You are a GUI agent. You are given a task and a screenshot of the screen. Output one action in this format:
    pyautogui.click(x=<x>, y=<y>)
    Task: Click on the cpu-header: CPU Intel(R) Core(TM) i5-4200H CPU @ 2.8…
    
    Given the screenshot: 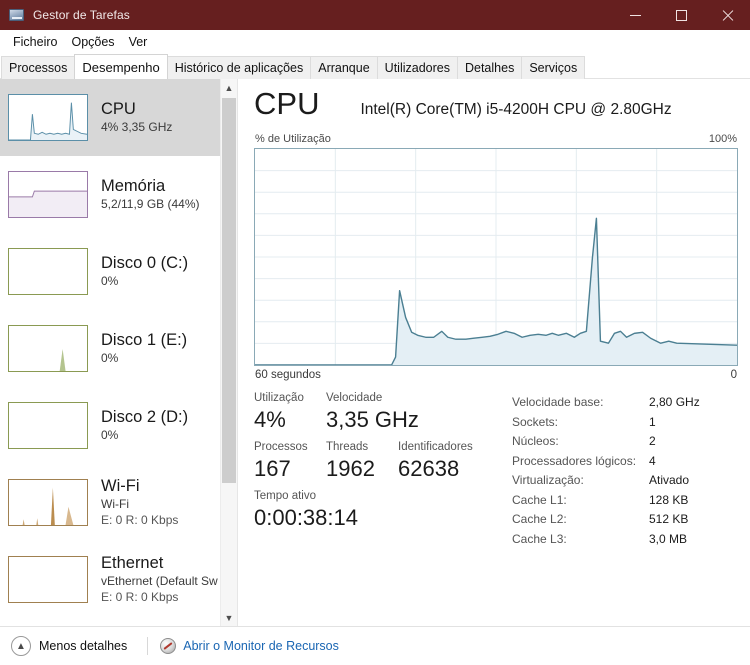 What is the action you would take?
    pyautogui.click(x=496, y=110)
    